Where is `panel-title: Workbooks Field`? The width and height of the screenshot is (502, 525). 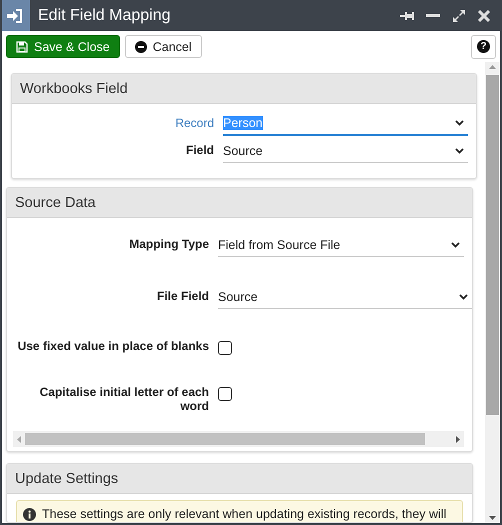
panel-title: Workbooks Field is located at coordinates (244, 89).